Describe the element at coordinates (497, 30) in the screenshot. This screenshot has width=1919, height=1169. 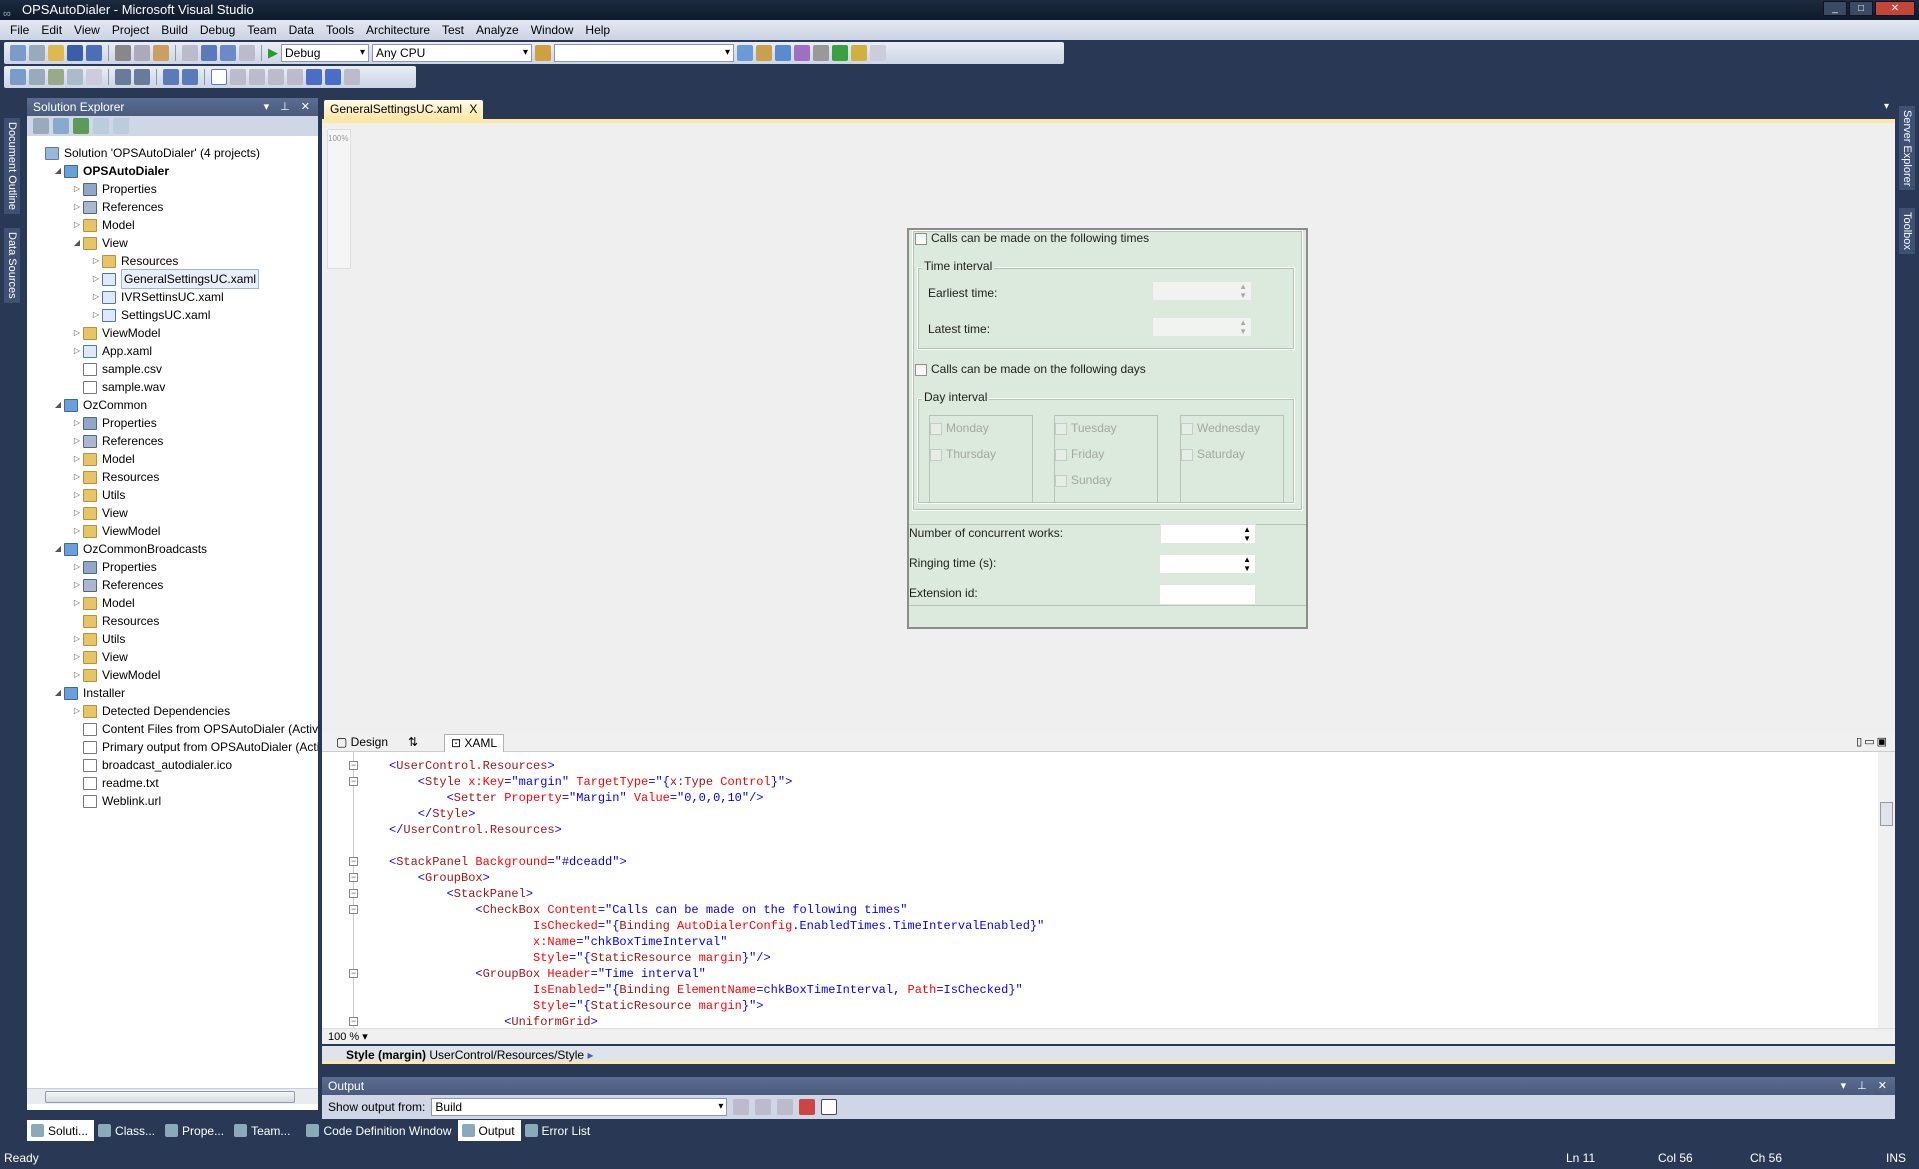
I see `menu-analyze: Analyze` at that location.